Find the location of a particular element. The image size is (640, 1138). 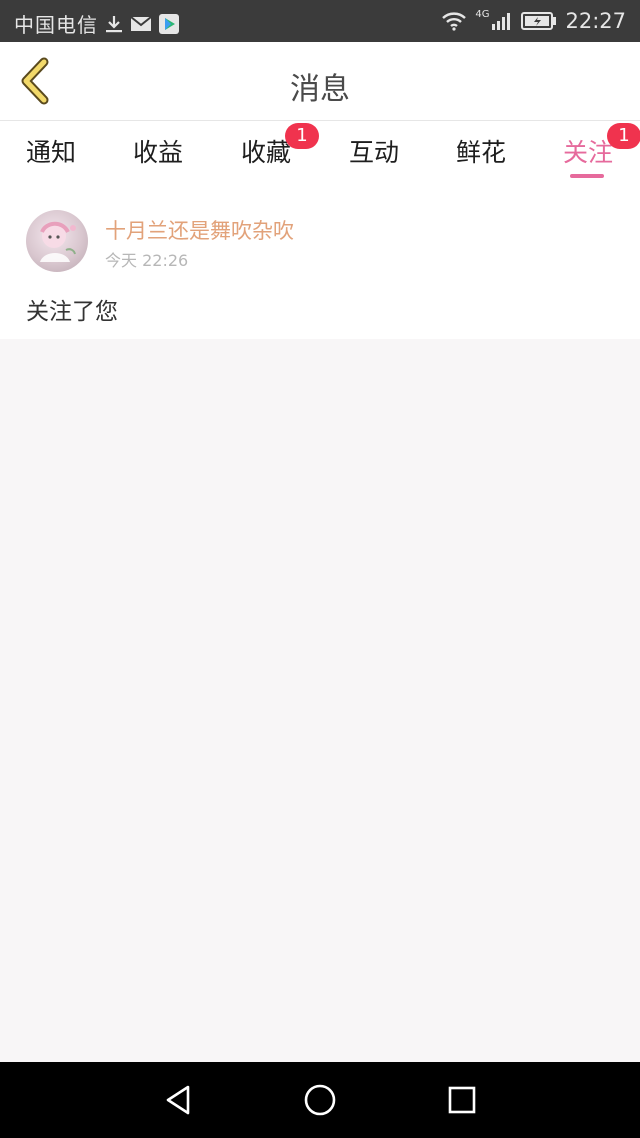

tab-following: 关注 1 is located at coordinates (591, 150).